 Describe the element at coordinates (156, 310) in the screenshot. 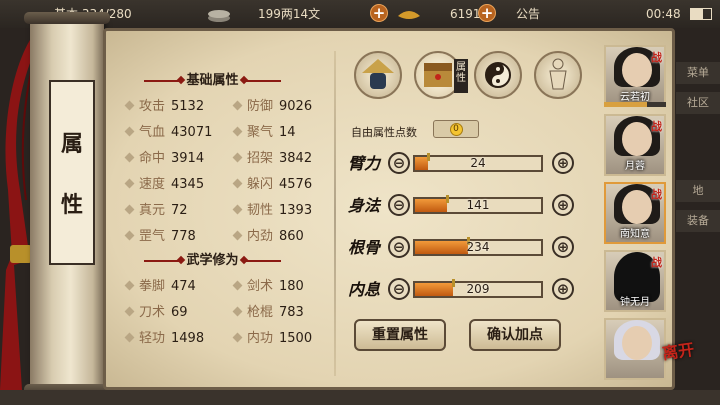

I see `stat-blade: 刀术 69` at that location.